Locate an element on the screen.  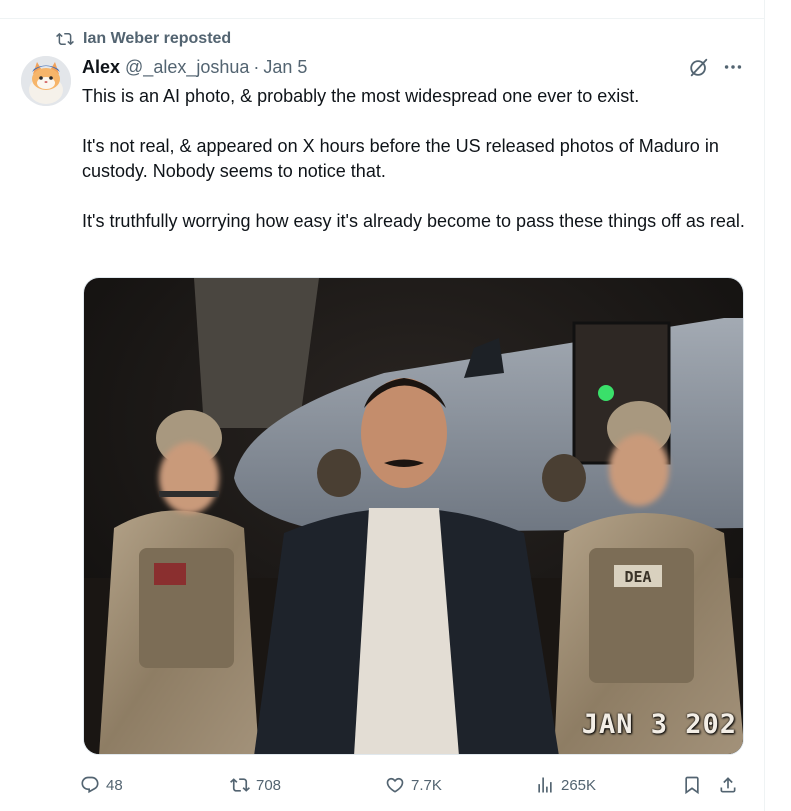
author-name: Alex is located at coordinates (101, 67).